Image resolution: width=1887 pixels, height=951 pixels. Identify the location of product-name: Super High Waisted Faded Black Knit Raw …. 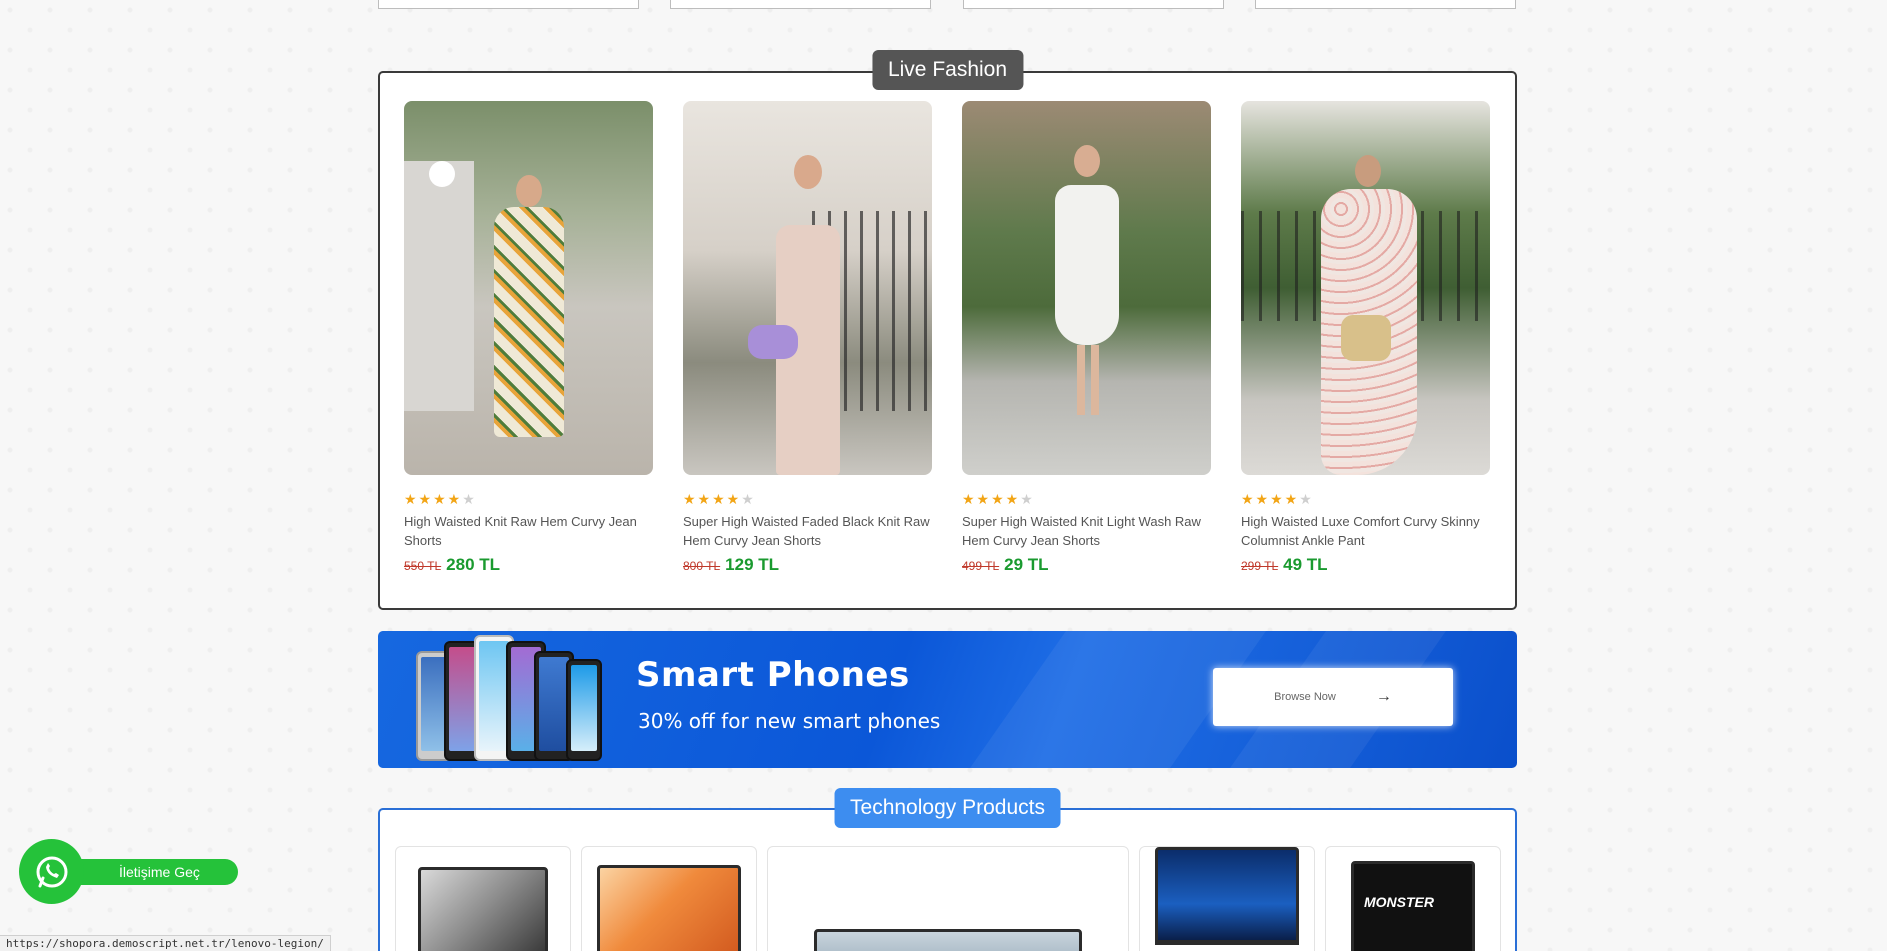
(807, 531).